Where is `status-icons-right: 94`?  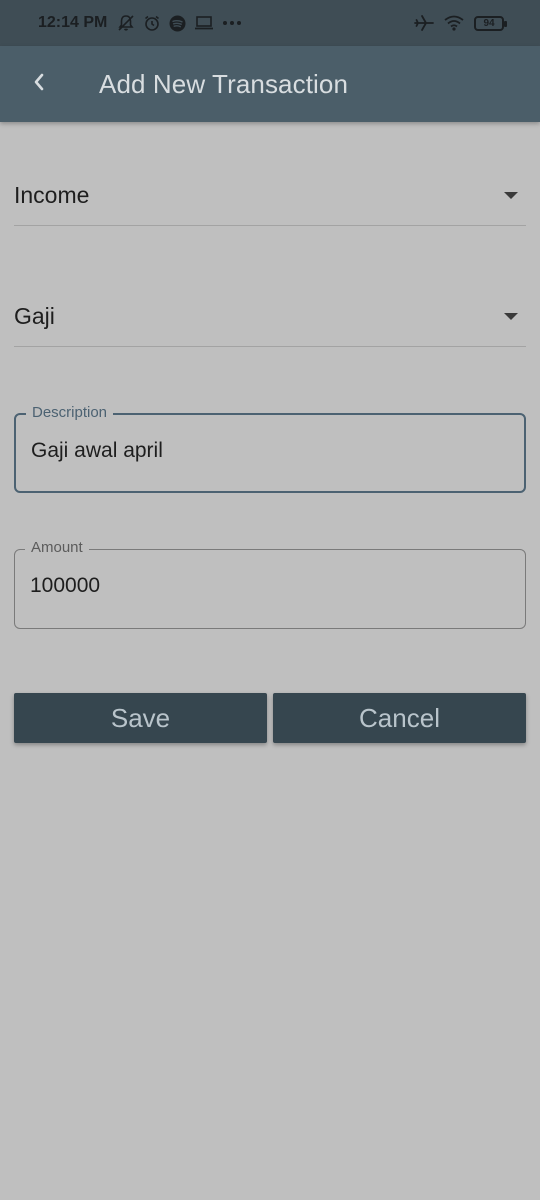
status-icons-right: 94 is located at coordinates (460, 23).